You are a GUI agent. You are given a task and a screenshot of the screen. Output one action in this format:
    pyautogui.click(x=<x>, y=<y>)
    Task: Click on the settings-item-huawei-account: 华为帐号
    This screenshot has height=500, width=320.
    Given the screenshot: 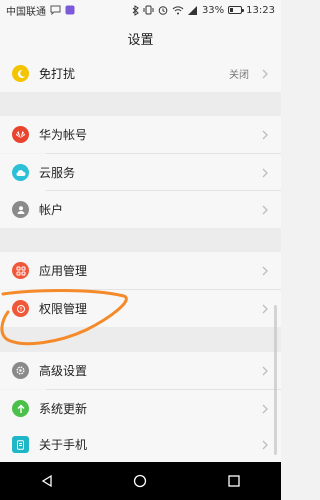 What is the action you would take?
    pyautogui.click(x=140, y=134)
    